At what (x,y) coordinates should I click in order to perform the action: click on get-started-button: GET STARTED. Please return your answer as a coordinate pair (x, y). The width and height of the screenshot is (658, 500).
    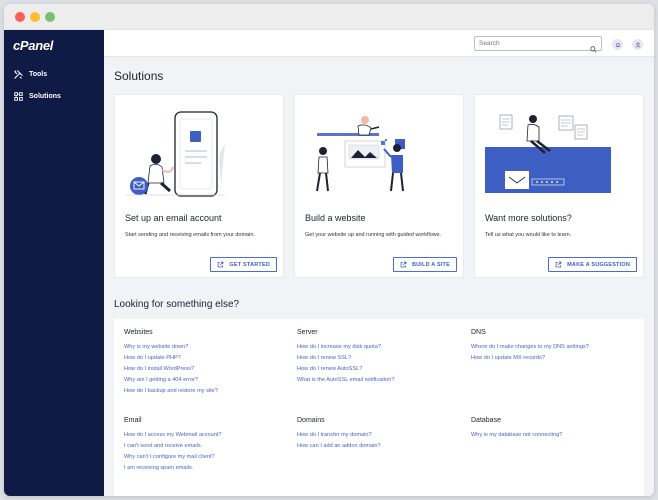
    Looking at the image, I should click on (243, 264).